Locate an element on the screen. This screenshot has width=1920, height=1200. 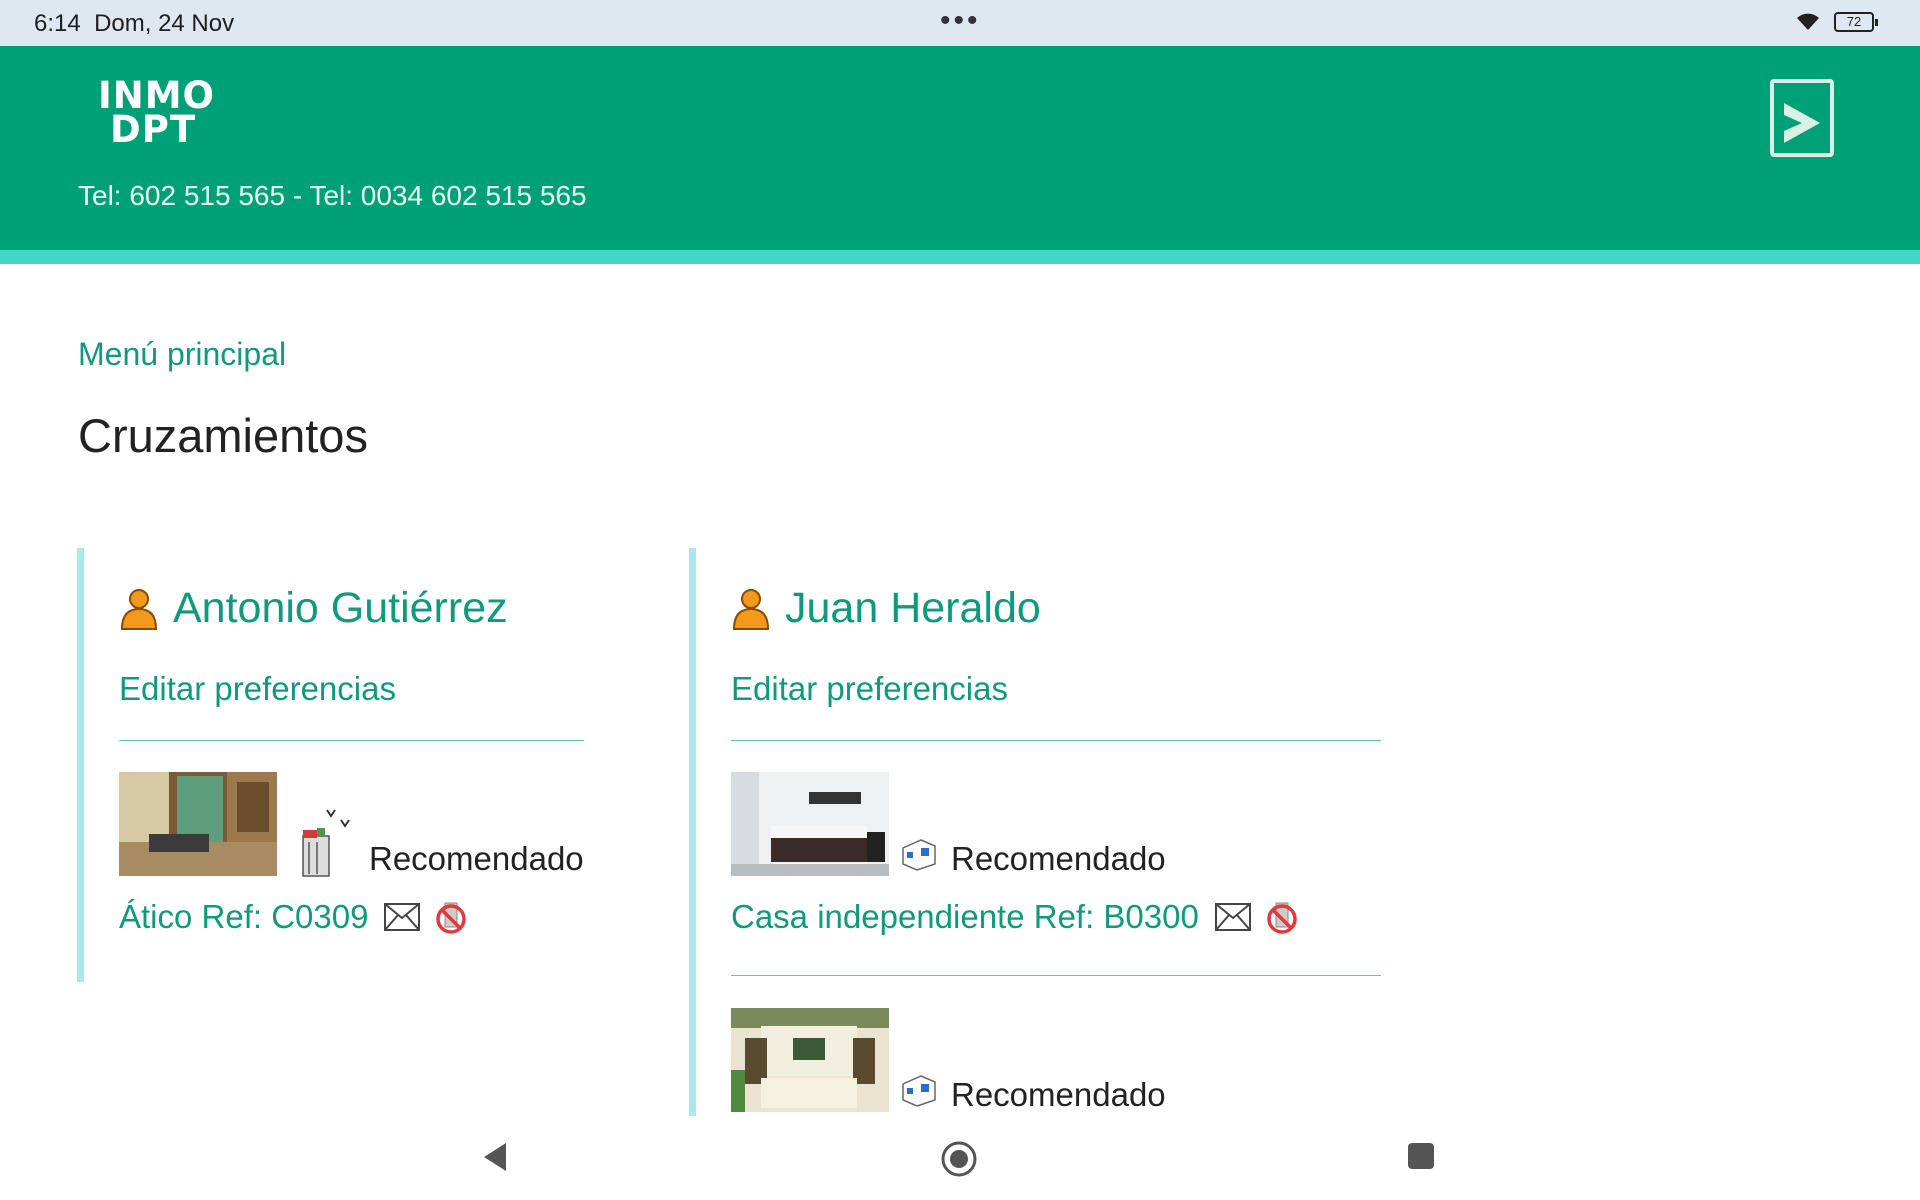
recents-square-icon is located at coordinates (1421, 1156).